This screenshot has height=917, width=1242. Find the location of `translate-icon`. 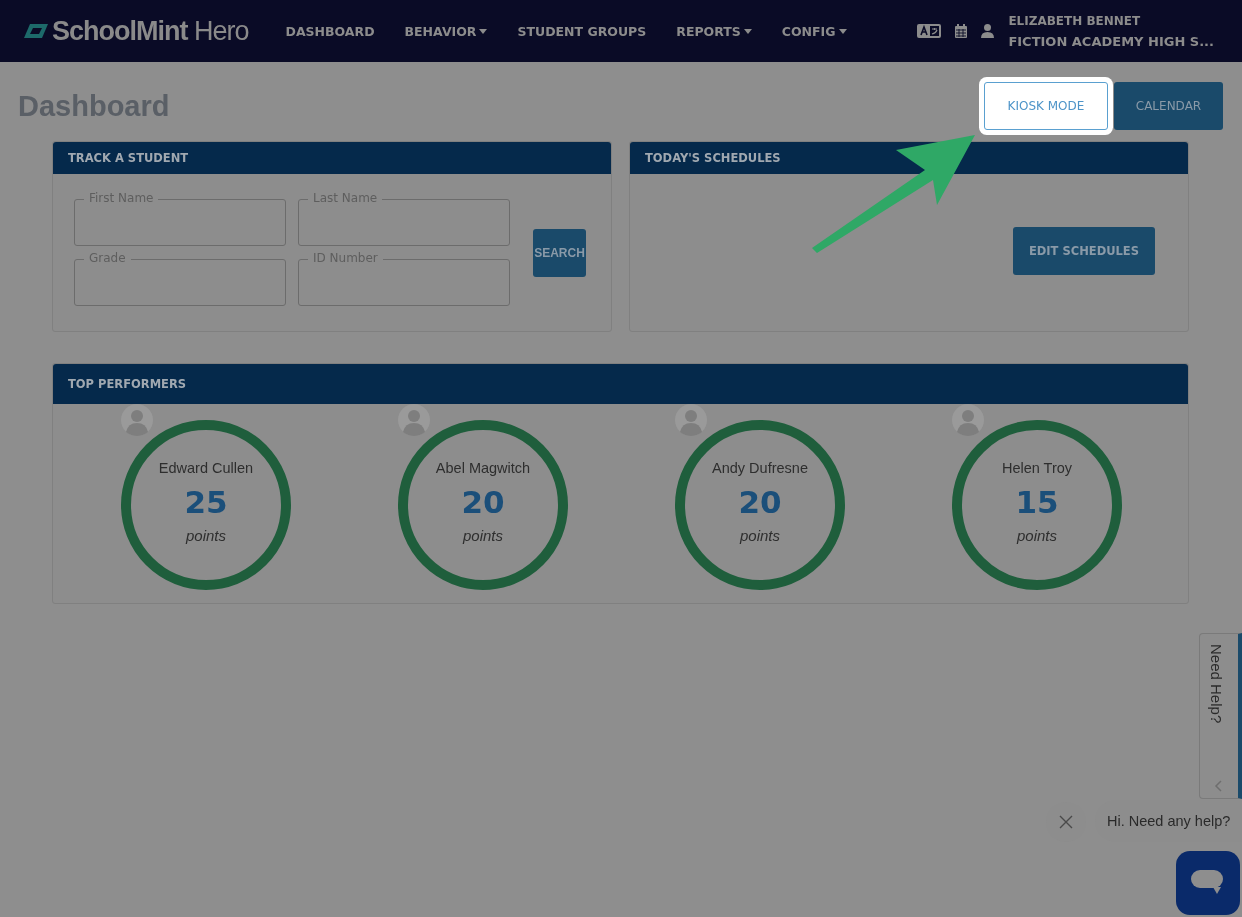

translate-icon is located at coordinates (929, 31).